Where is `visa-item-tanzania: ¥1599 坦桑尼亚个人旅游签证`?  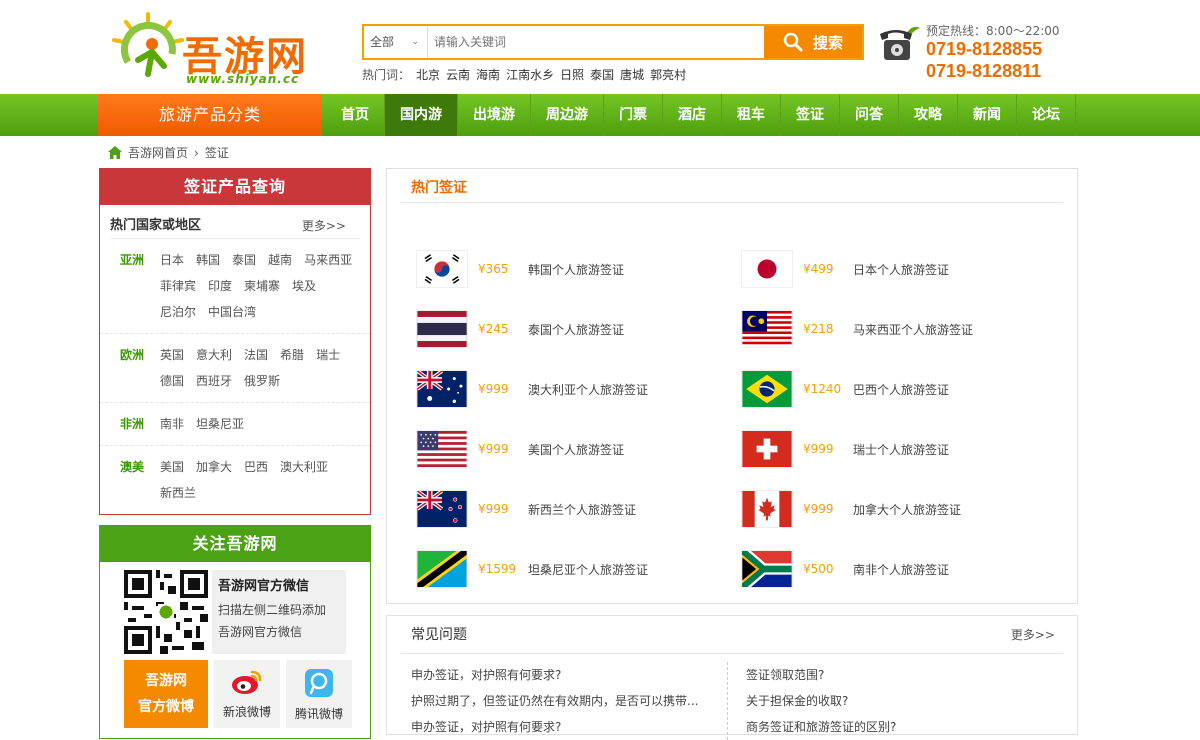
visa-item-tanzania: ¥1599 坦桑尼亚个人旅游签证 is located at coordinates (576, 569).